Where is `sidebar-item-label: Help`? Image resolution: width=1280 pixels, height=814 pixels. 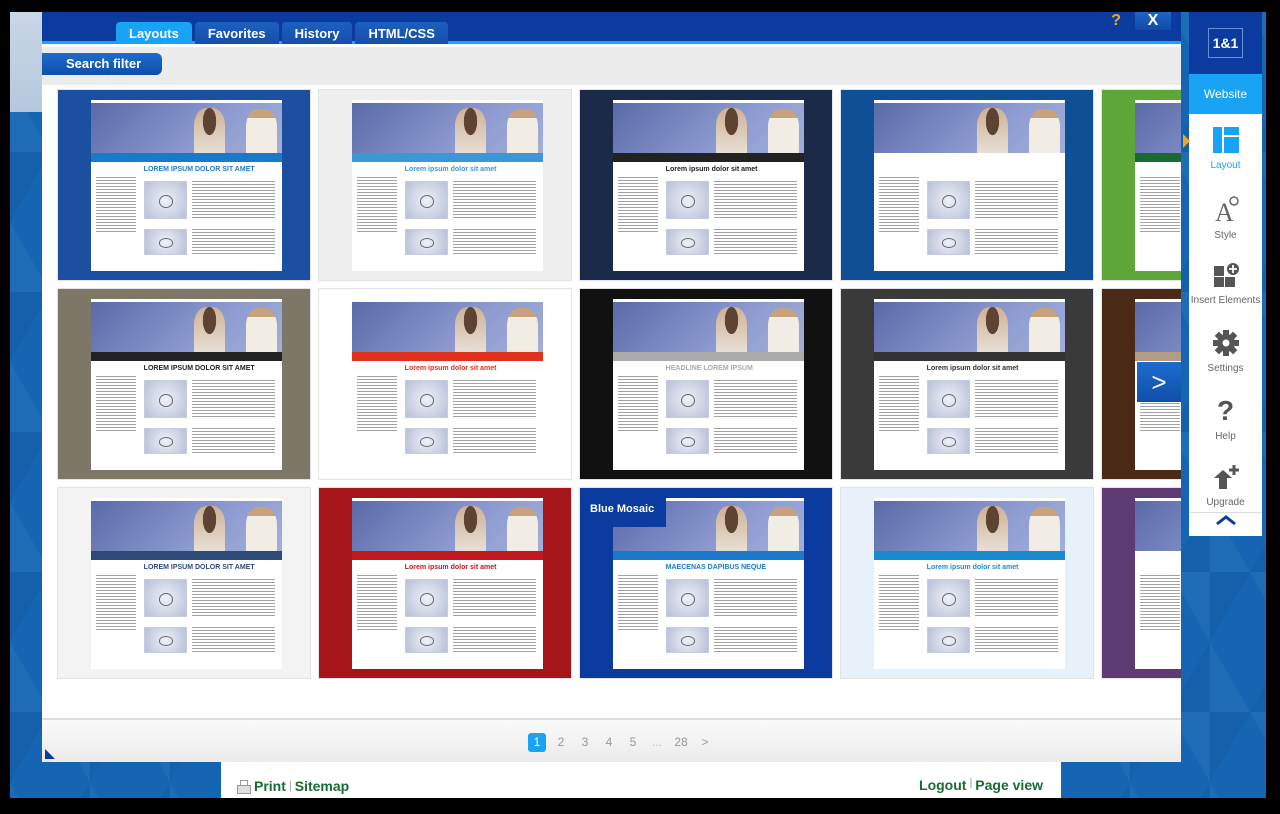 sidebar-item-label: Help is located at coordinates (1225, 436).